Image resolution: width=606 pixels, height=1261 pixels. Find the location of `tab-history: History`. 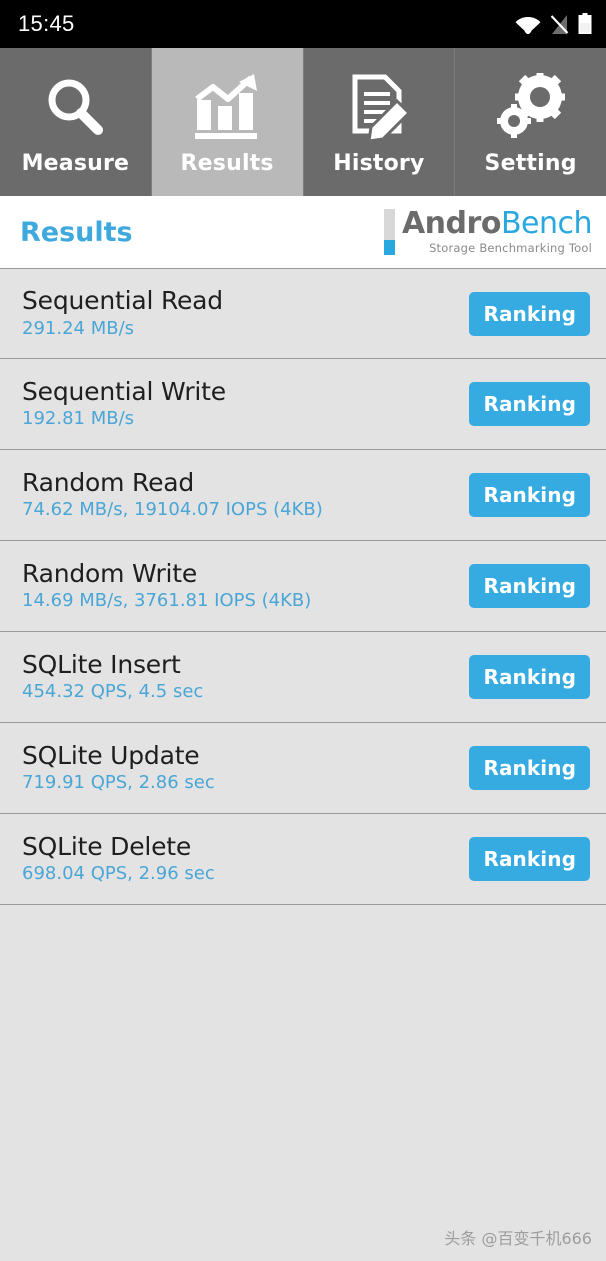

tab-history: History is located at coordinates (379, 122).